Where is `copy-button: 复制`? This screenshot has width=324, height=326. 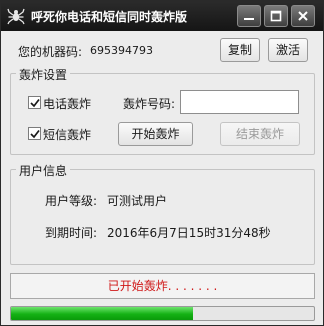
copy-button: 复制 is located at coordinates (240, 50).